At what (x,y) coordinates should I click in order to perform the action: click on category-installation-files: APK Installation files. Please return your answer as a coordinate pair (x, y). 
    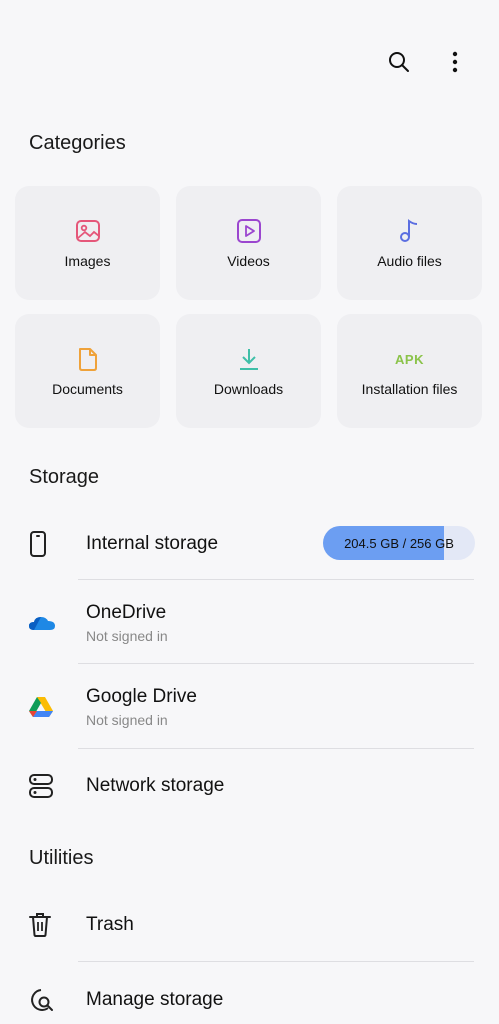
    Looking at the image, I should click on (409, 371).